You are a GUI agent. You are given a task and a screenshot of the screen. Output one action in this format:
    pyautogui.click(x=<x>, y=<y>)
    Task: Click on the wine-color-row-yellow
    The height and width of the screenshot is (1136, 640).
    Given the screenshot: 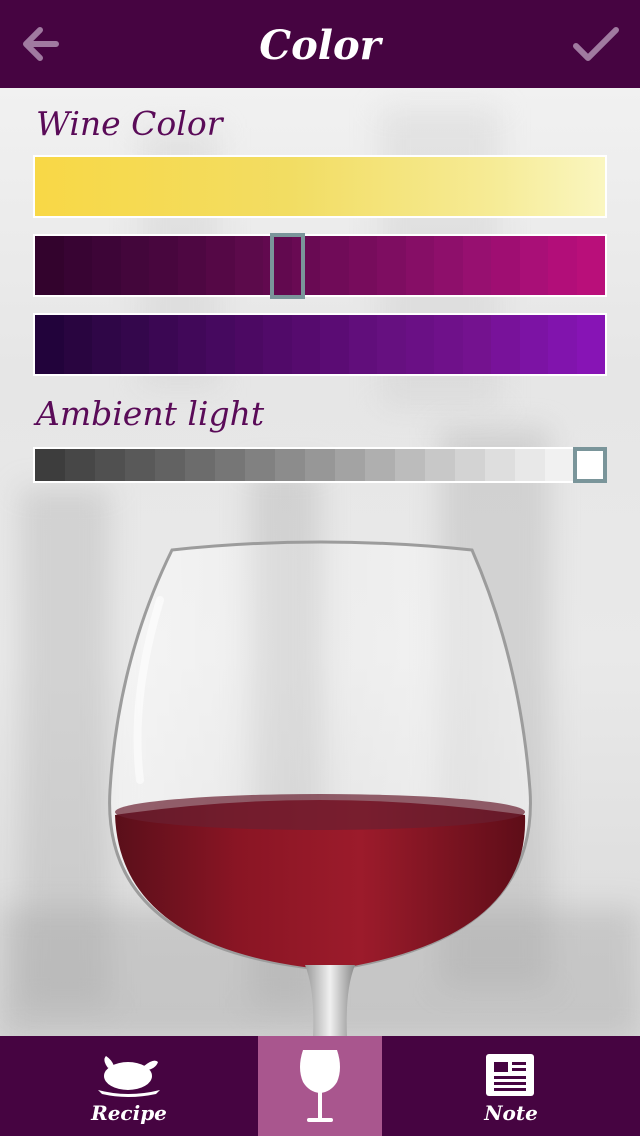 What is the action you would take?
    pyautogui.click(x=320, y=186)
    